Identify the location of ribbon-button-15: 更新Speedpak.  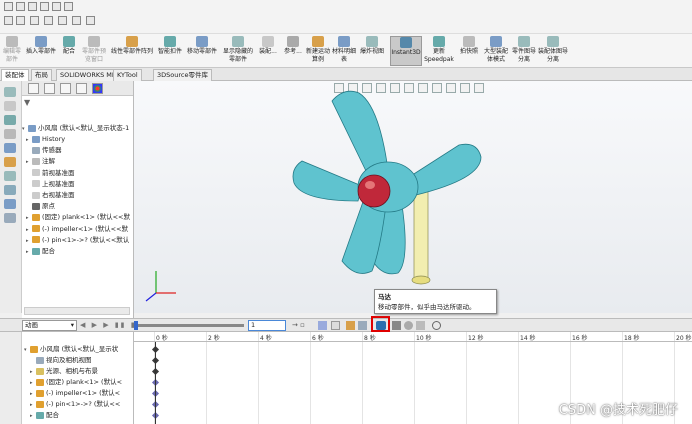
(439, 51).